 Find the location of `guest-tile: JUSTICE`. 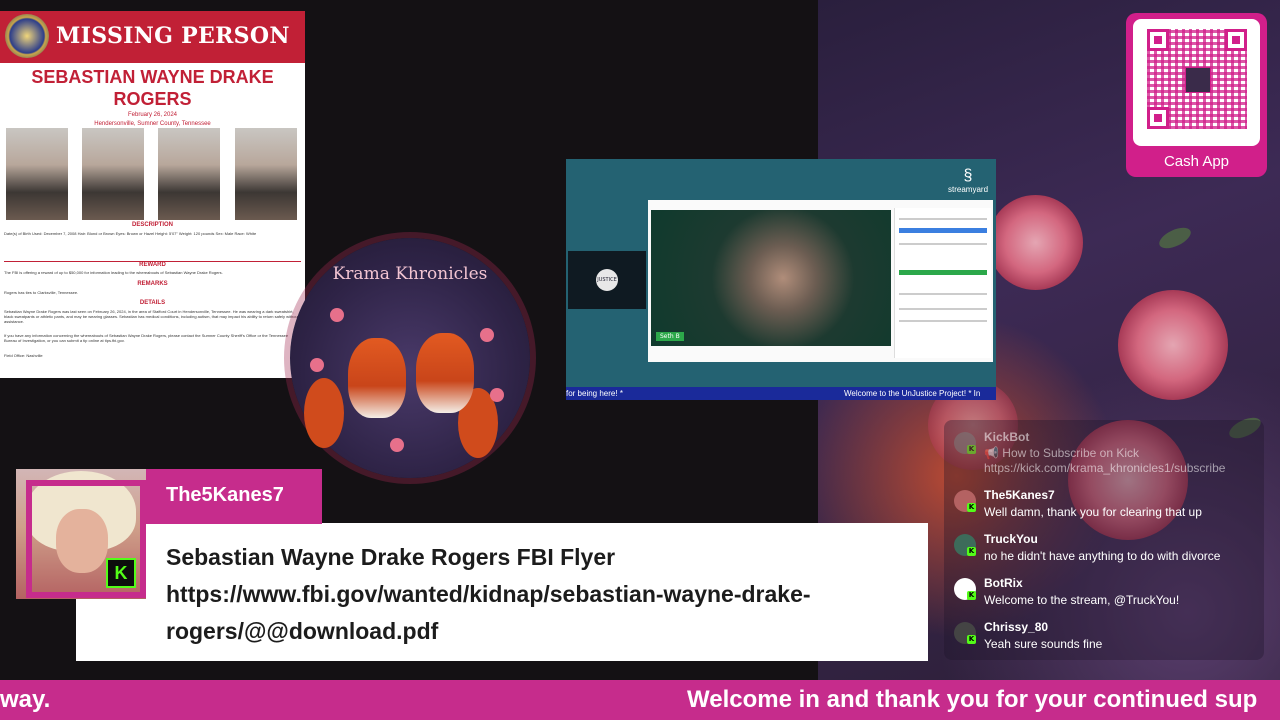

guest-tile: JUSTICE is located at coordinates (607, 280).